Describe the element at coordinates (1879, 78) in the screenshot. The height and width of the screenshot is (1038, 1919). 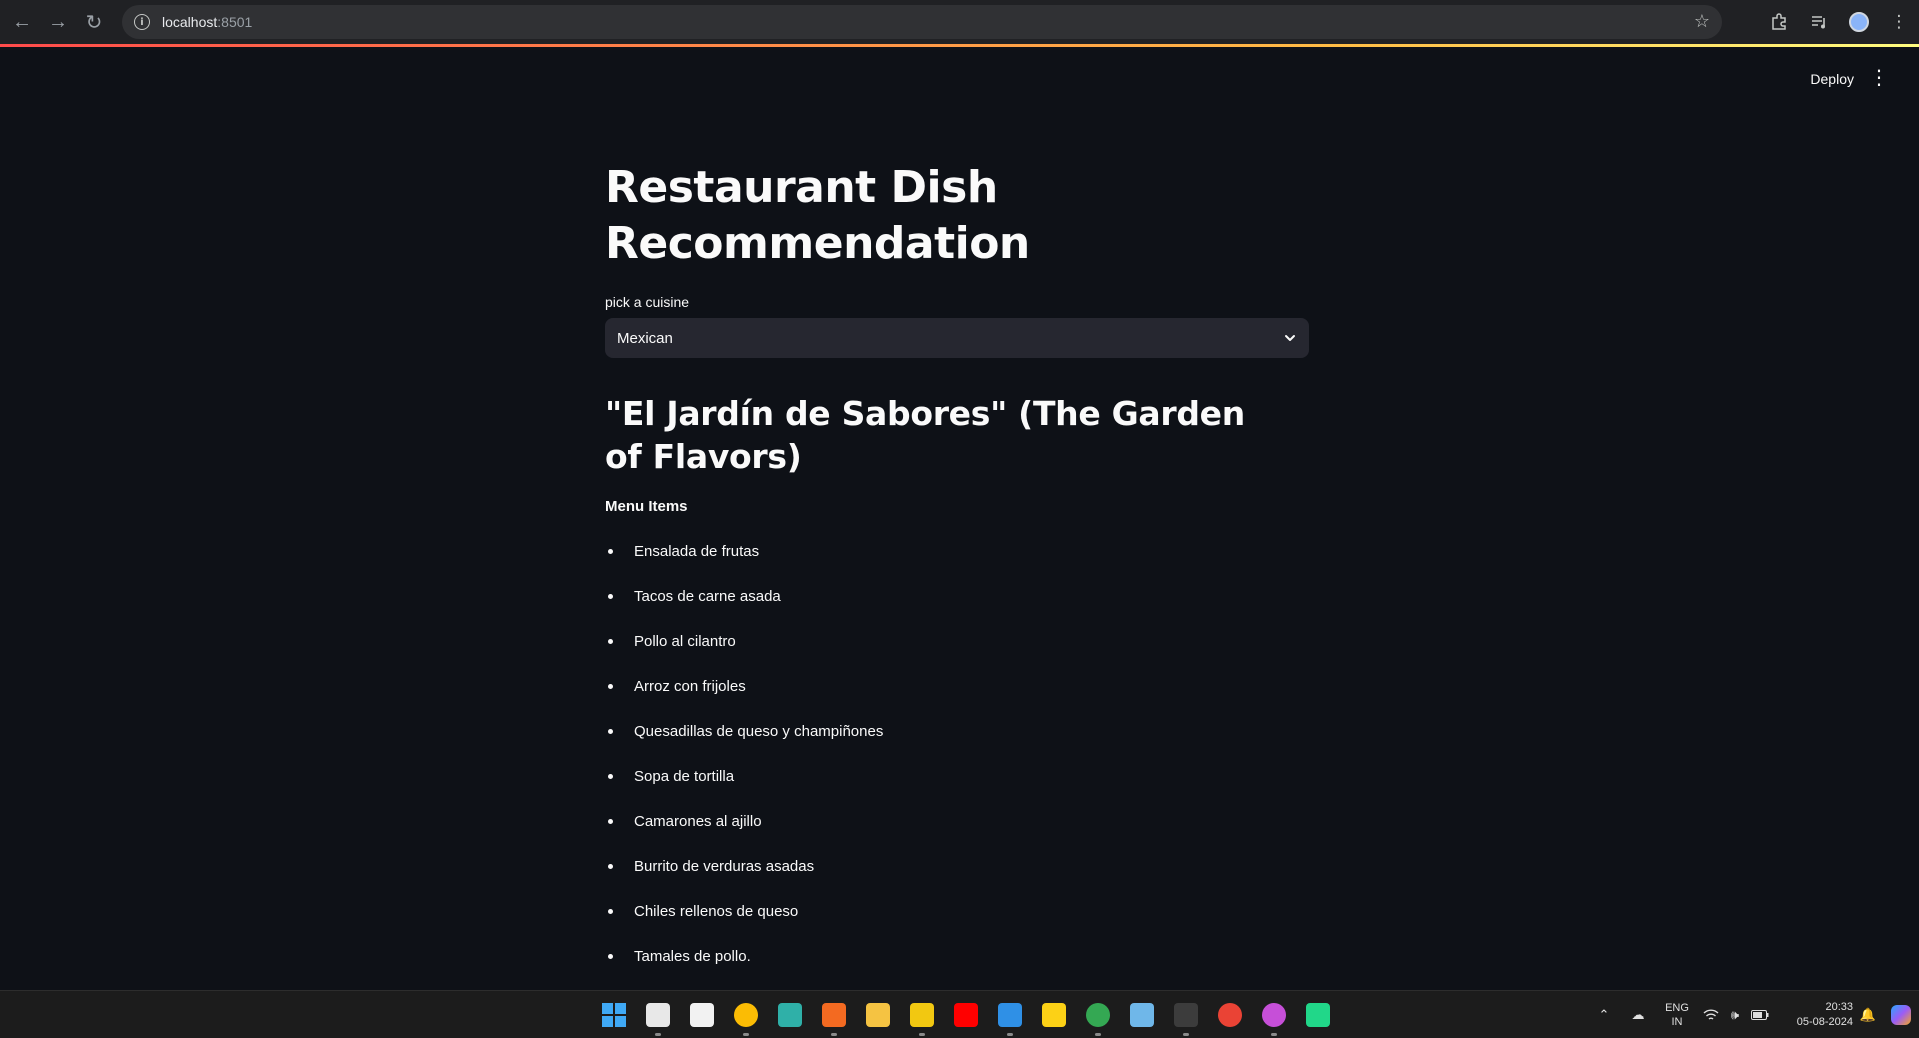
I see `main-menu-kebab-icon: ⋮` at that location.